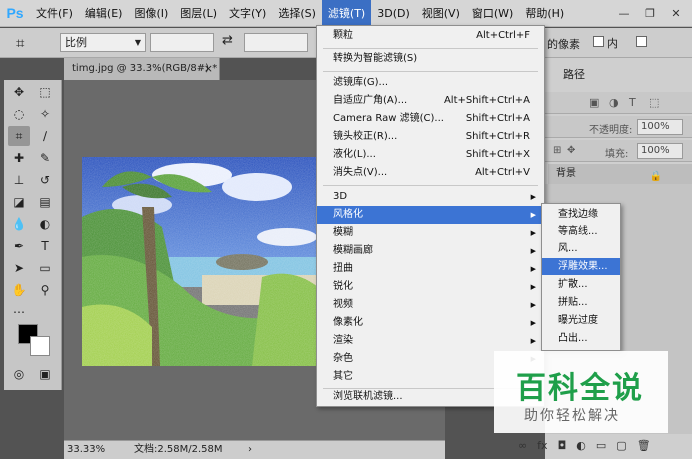 This screenshot has height=459, width=692. Describe the element at coordinates (562, 445) in the screenshot. I see `mask-icon: ◘` at that location.